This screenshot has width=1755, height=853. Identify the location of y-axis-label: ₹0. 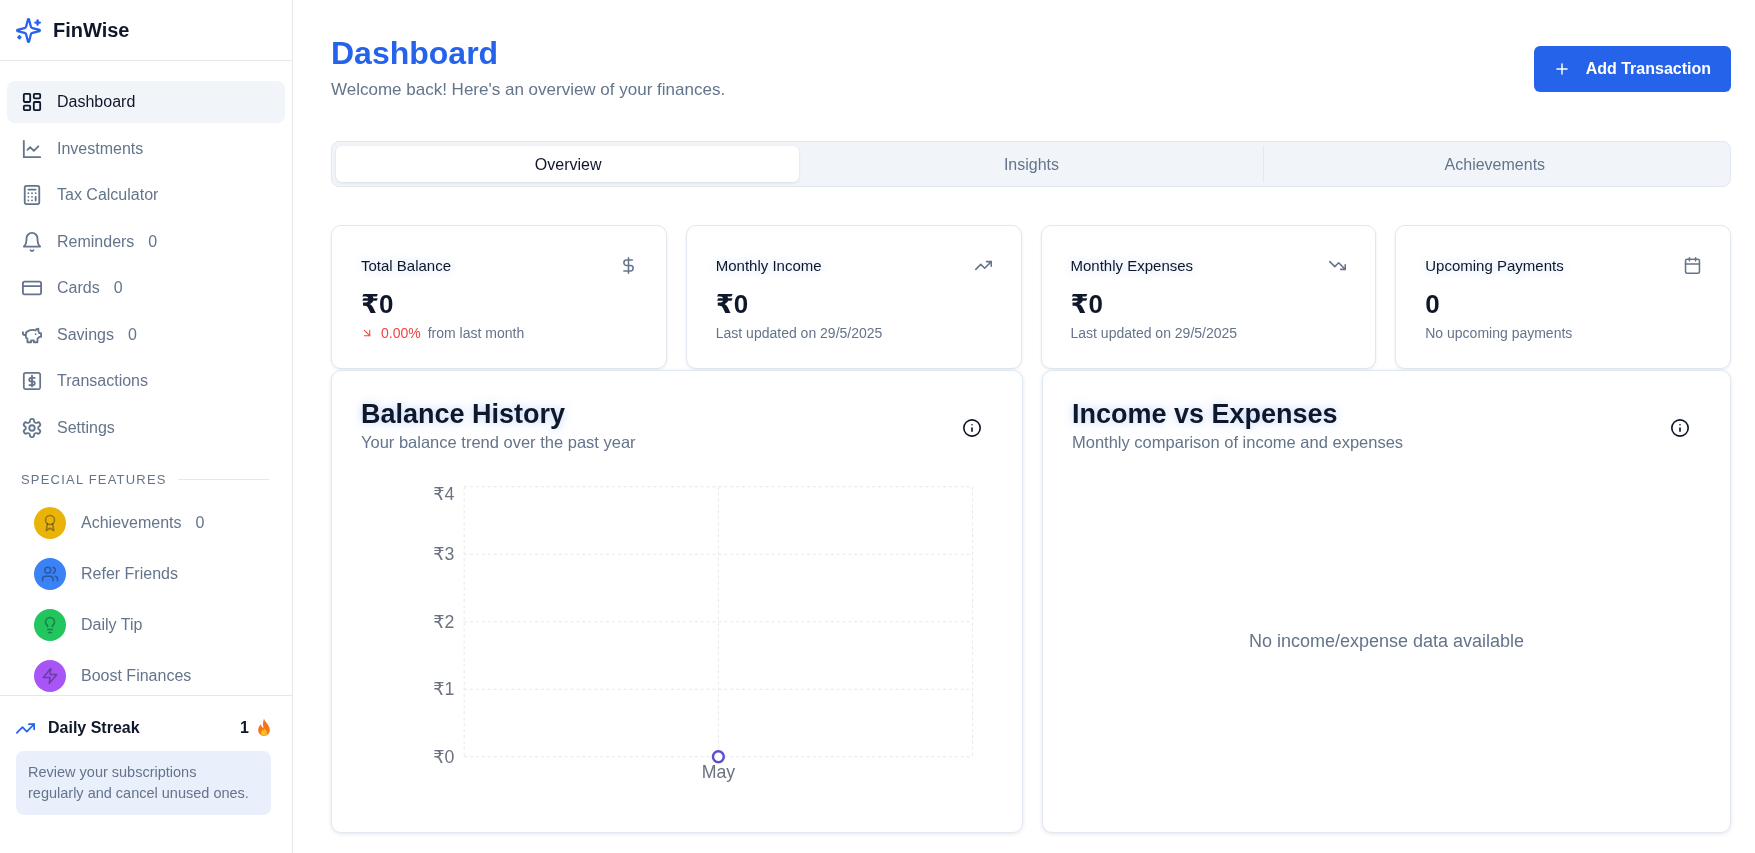
(444, 756).